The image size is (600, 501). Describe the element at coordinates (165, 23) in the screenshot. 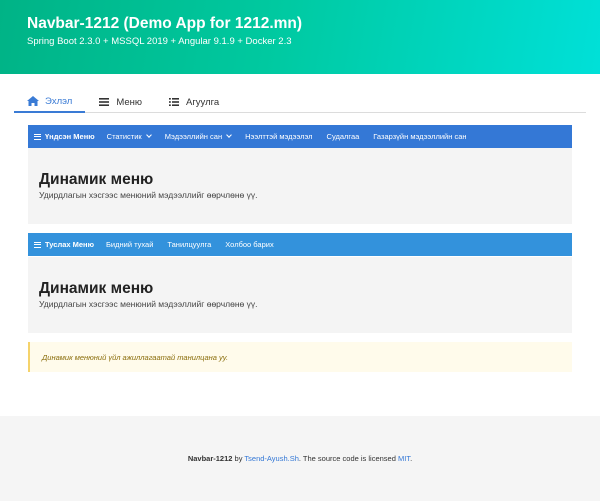

I see `page-title: Navbar-1212 (Demo App for 1212.mn)` at that location.